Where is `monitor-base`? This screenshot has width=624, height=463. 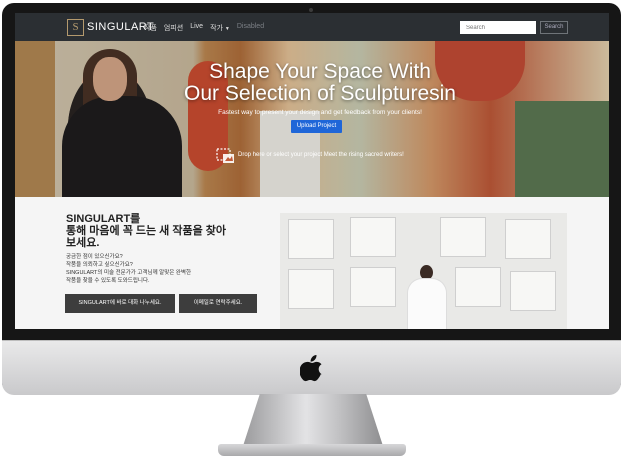
monitor-base is located at coordinates (312, 450).